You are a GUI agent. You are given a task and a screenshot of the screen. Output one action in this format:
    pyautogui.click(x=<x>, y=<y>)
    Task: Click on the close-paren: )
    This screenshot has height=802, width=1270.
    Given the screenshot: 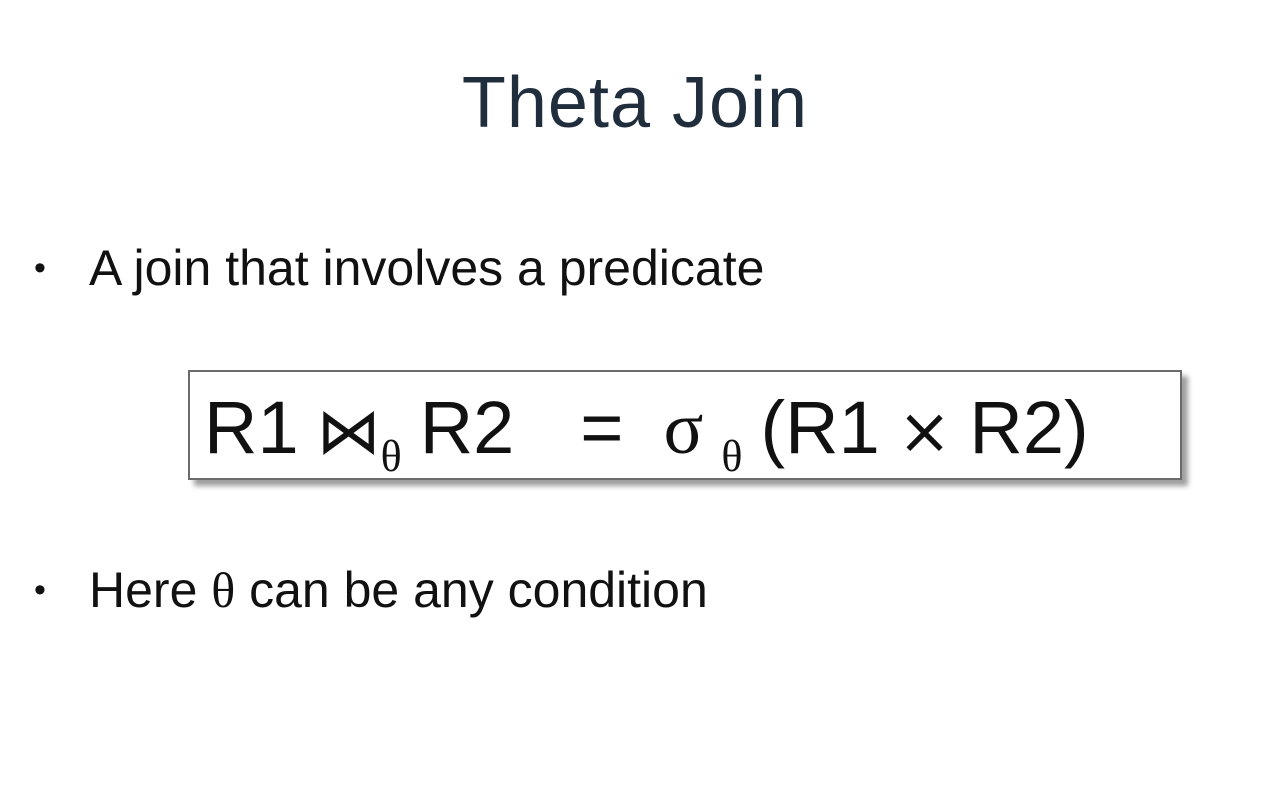 What is the action you would take?
    pyautogui.click(x=1076, y=427)
    